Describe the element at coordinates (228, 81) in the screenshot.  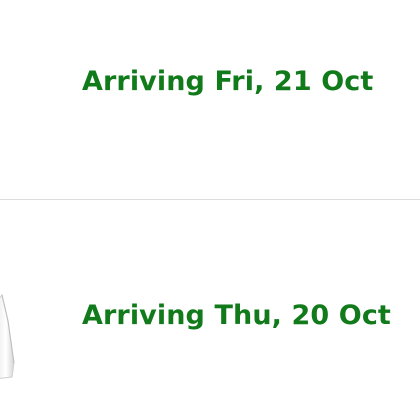
I see `delivery-status: Arriving Fri, 21 Oct` at that location.